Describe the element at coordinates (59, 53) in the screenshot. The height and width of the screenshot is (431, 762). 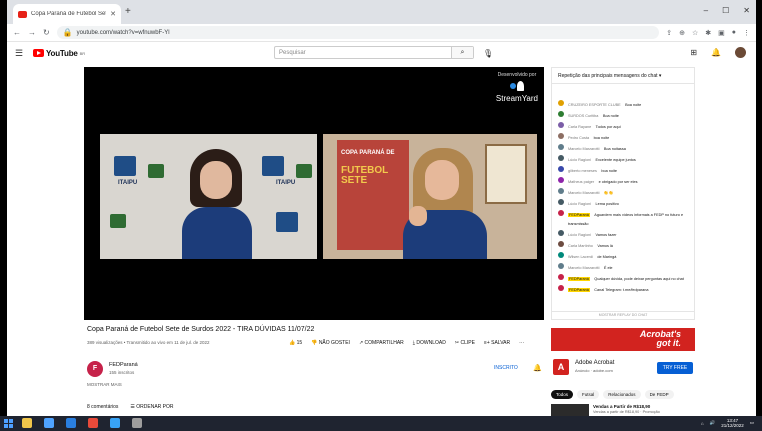
I see `youtube-logo: YouTube BR` at that location.